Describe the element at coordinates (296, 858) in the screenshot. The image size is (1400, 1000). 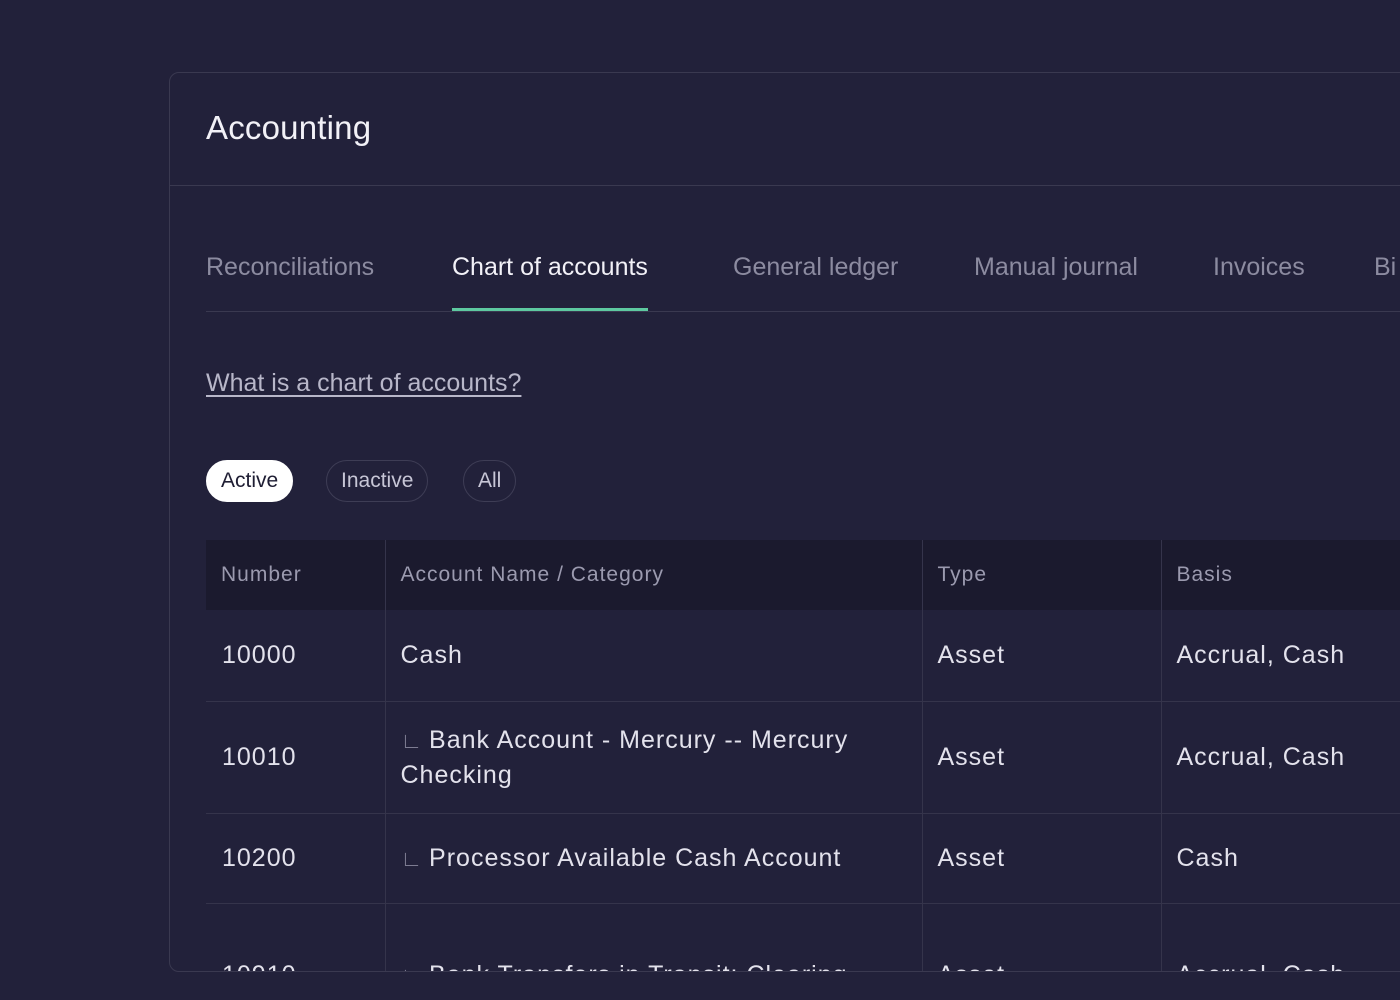
I see `account-number: 10200` at that location.